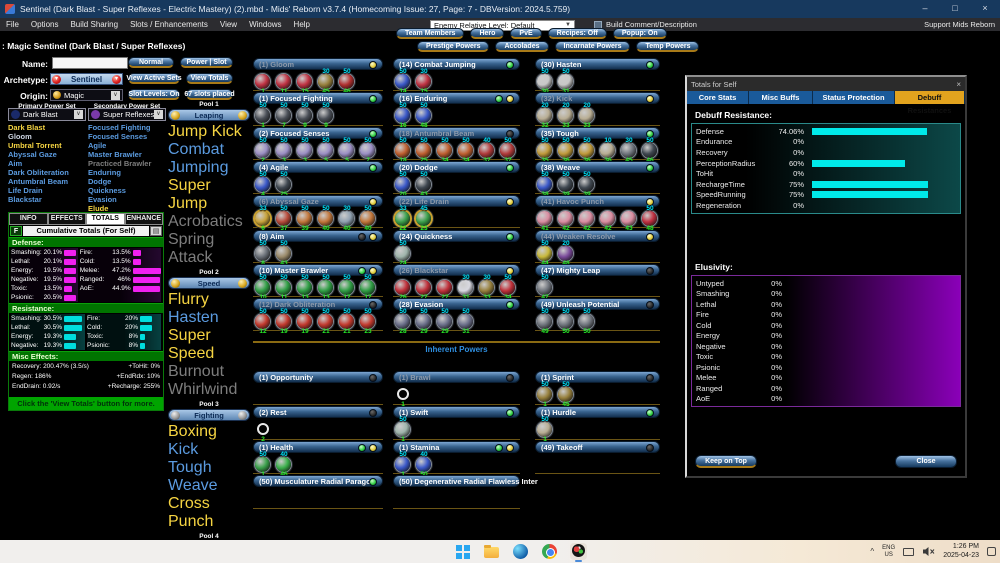 This screenshot has height=563, width=1000. I want to click on slots-placed-button: 67 slots placed, so click(209, 94).